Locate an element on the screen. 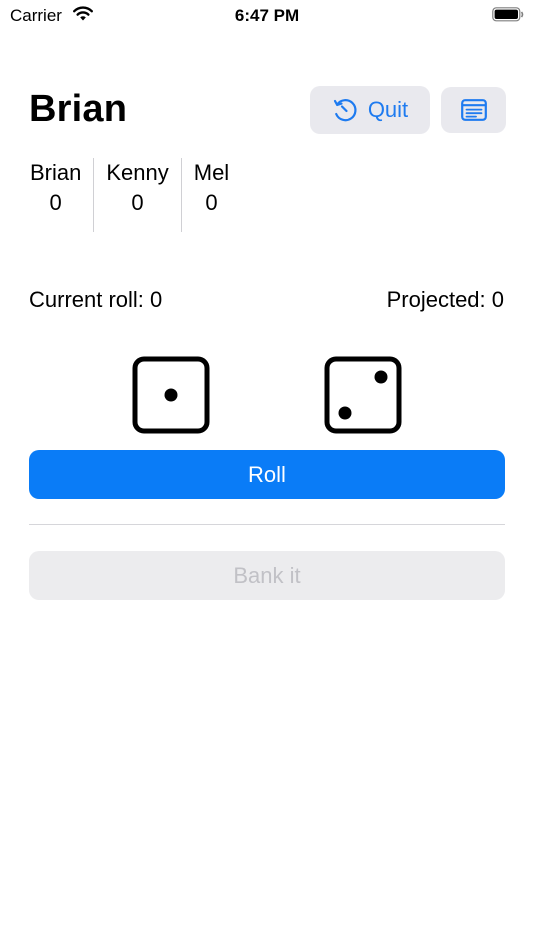 This screenshot has height=950, width=534. current-roll-label: Current roll: 0 is located at coordinates (96, 299).